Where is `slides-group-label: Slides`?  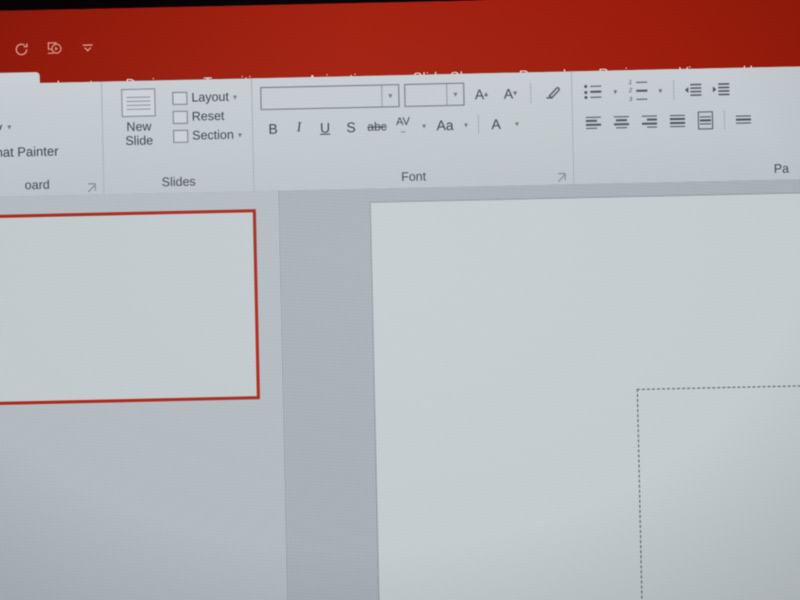
slides-group-label: Slides is located at coordinates (178, 182).